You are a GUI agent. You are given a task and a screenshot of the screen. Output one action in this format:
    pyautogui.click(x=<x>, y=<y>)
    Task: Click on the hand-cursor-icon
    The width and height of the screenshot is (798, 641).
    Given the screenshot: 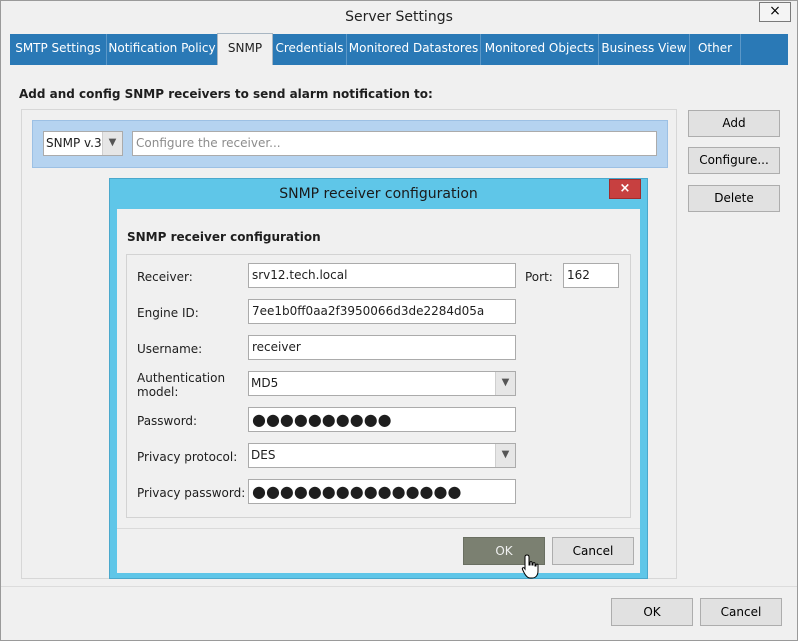 What is the action you would take?
    pyautogui.click(x=530, y=566)
    